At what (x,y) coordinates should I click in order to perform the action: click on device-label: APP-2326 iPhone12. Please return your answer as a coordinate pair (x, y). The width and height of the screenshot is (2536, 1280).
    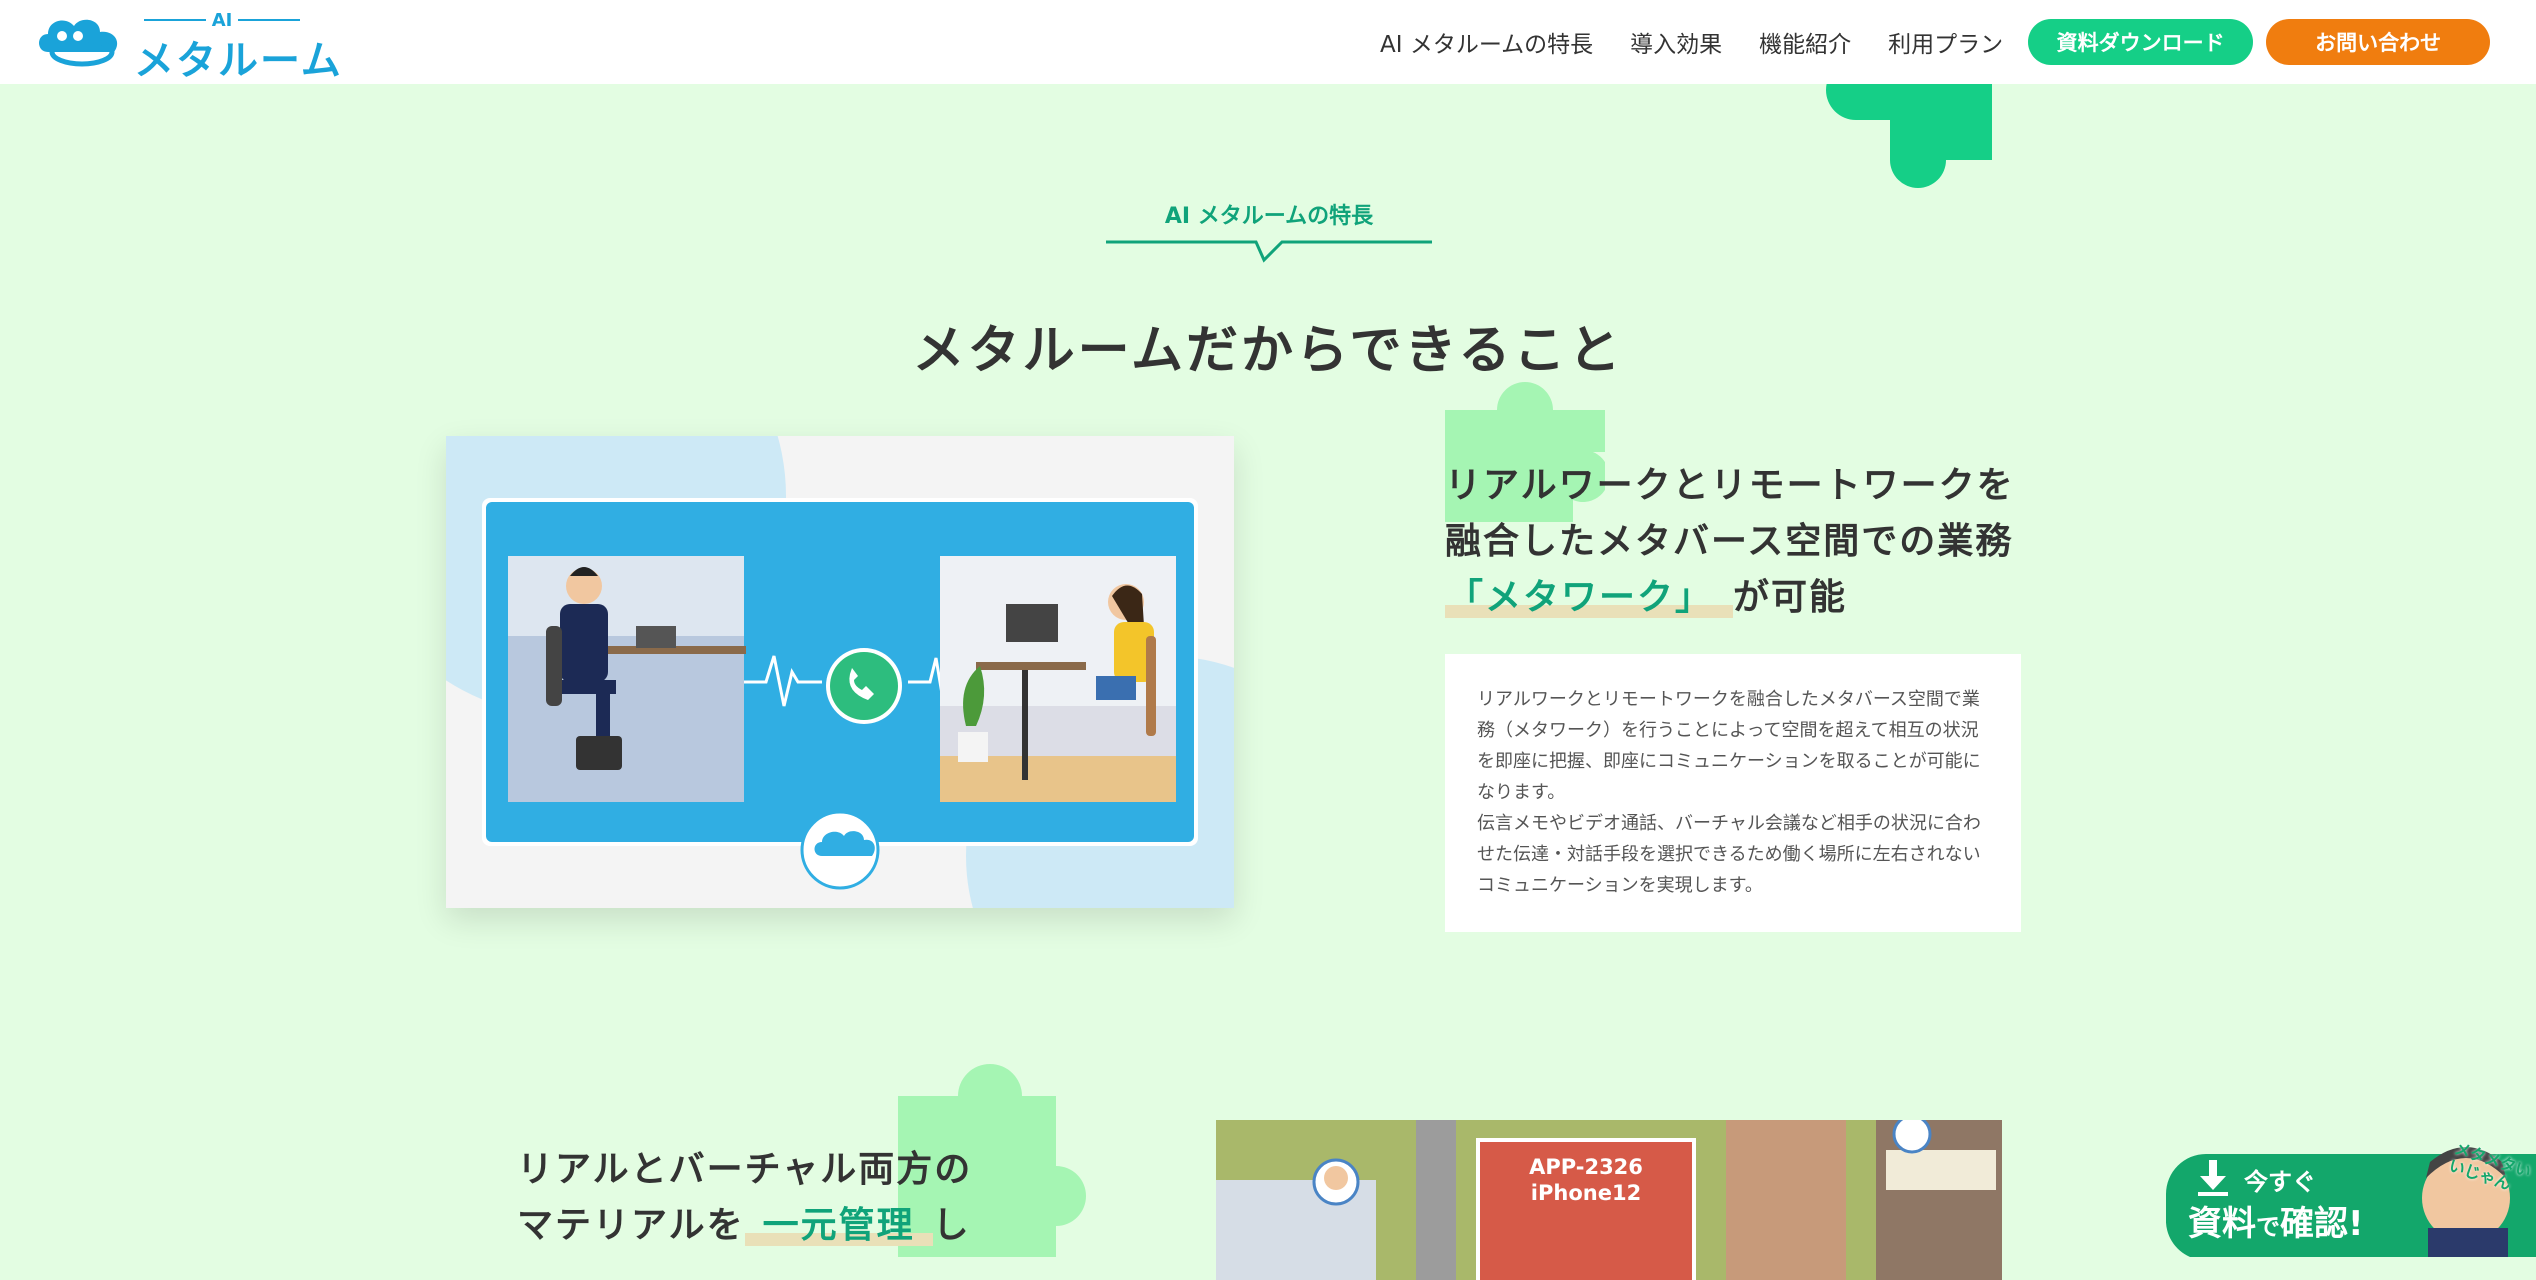
    Looking at the image, I should click on (1586, 1180).